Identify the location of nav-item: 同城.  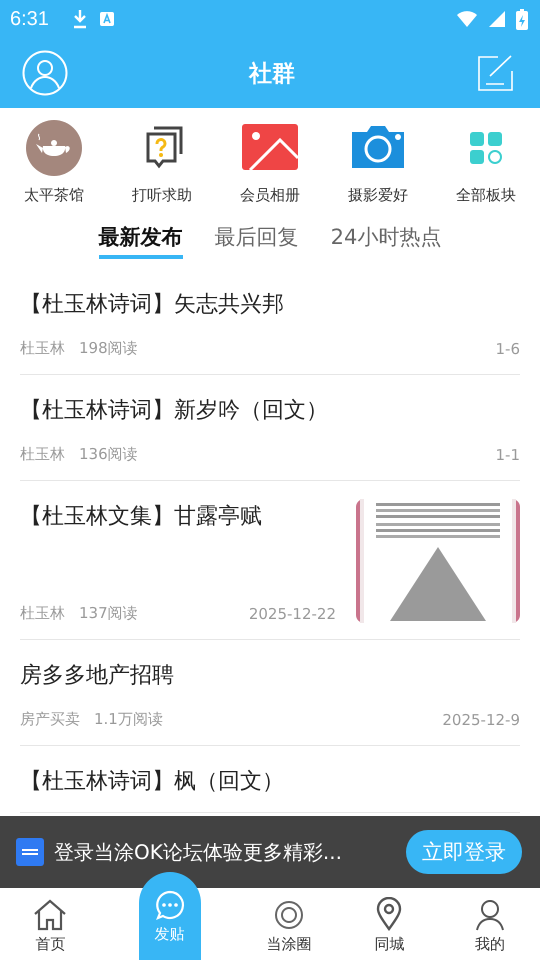
(389, 924).